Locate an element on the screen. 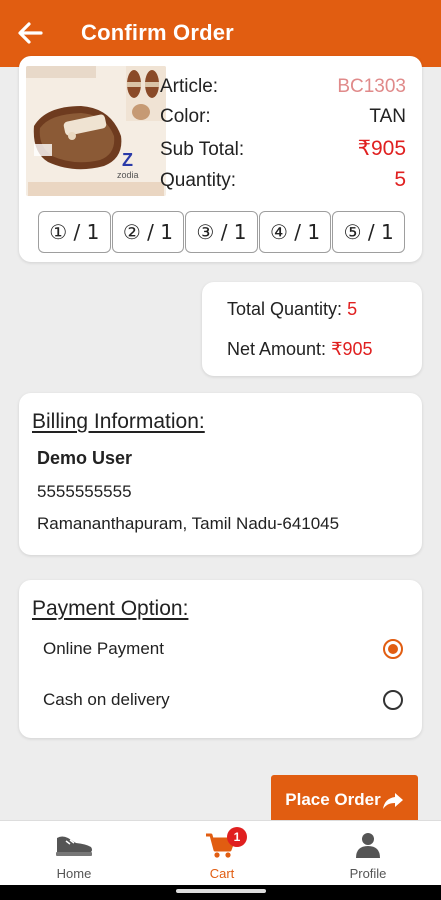 This screenshot has width=441, height=900. bottom-navigation: Home 1 Cart Profile is located at coordinates (220, 852).